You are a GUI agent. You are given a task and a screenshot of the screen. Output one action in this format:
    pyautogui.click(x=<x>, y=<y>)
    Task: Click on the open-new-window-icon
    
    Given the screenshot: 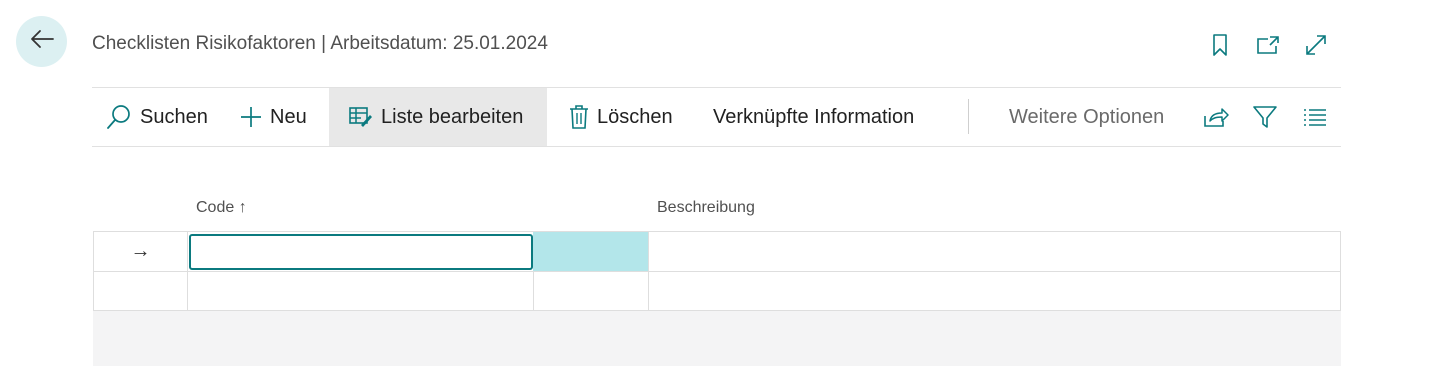 What is the action you would take?
    pyautogui.click(x=1268, y=45)
    